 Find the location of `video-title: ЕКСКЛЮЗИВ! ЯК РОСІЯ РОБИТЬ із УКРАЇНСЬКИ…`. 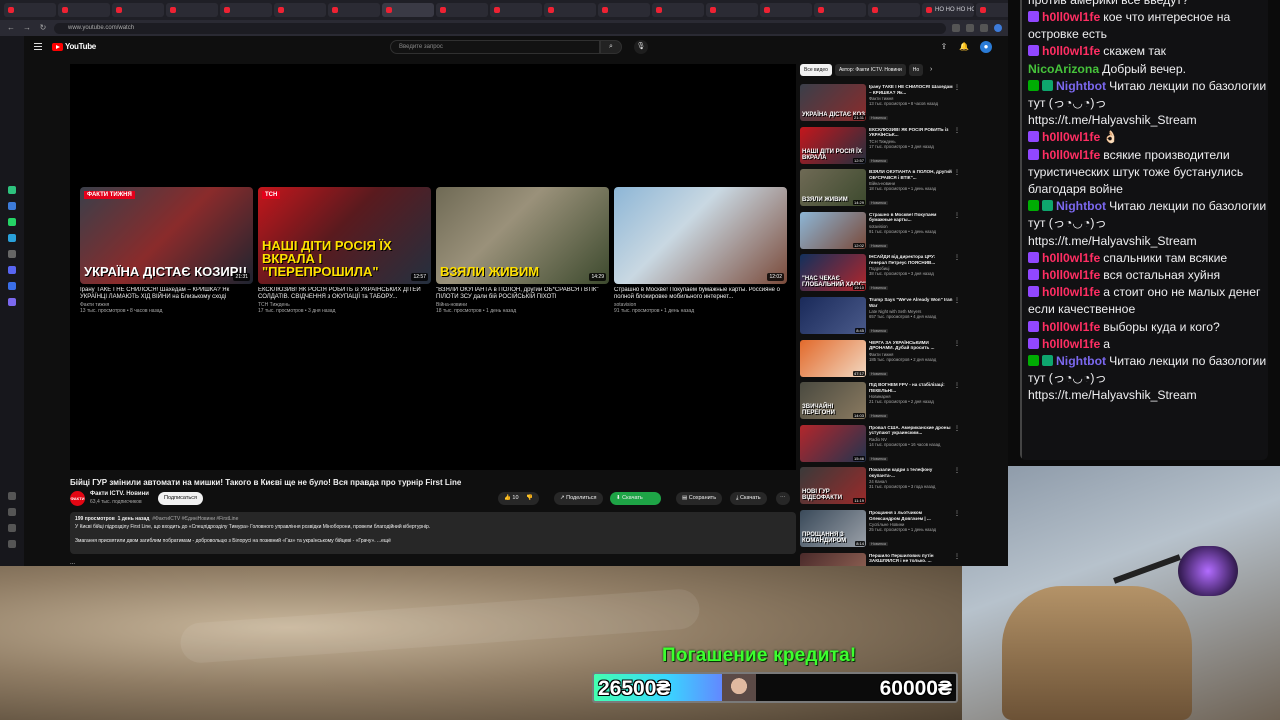

video-title: ЕКСКЛЮЗИВ! ЯК РОСІЯ РОБИТЬ із УКРАЇНСЬКИ… is located at coordinates (344, 294).